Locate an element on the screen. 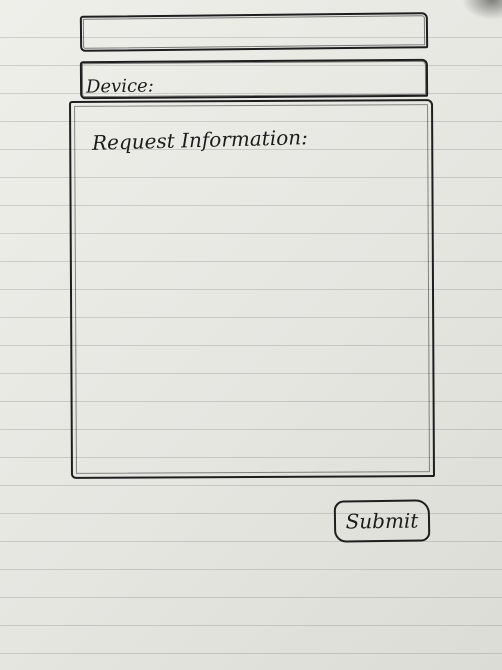 This screenshot has height=670, width=502. paper-shadow is located at coordinates (482, 10).